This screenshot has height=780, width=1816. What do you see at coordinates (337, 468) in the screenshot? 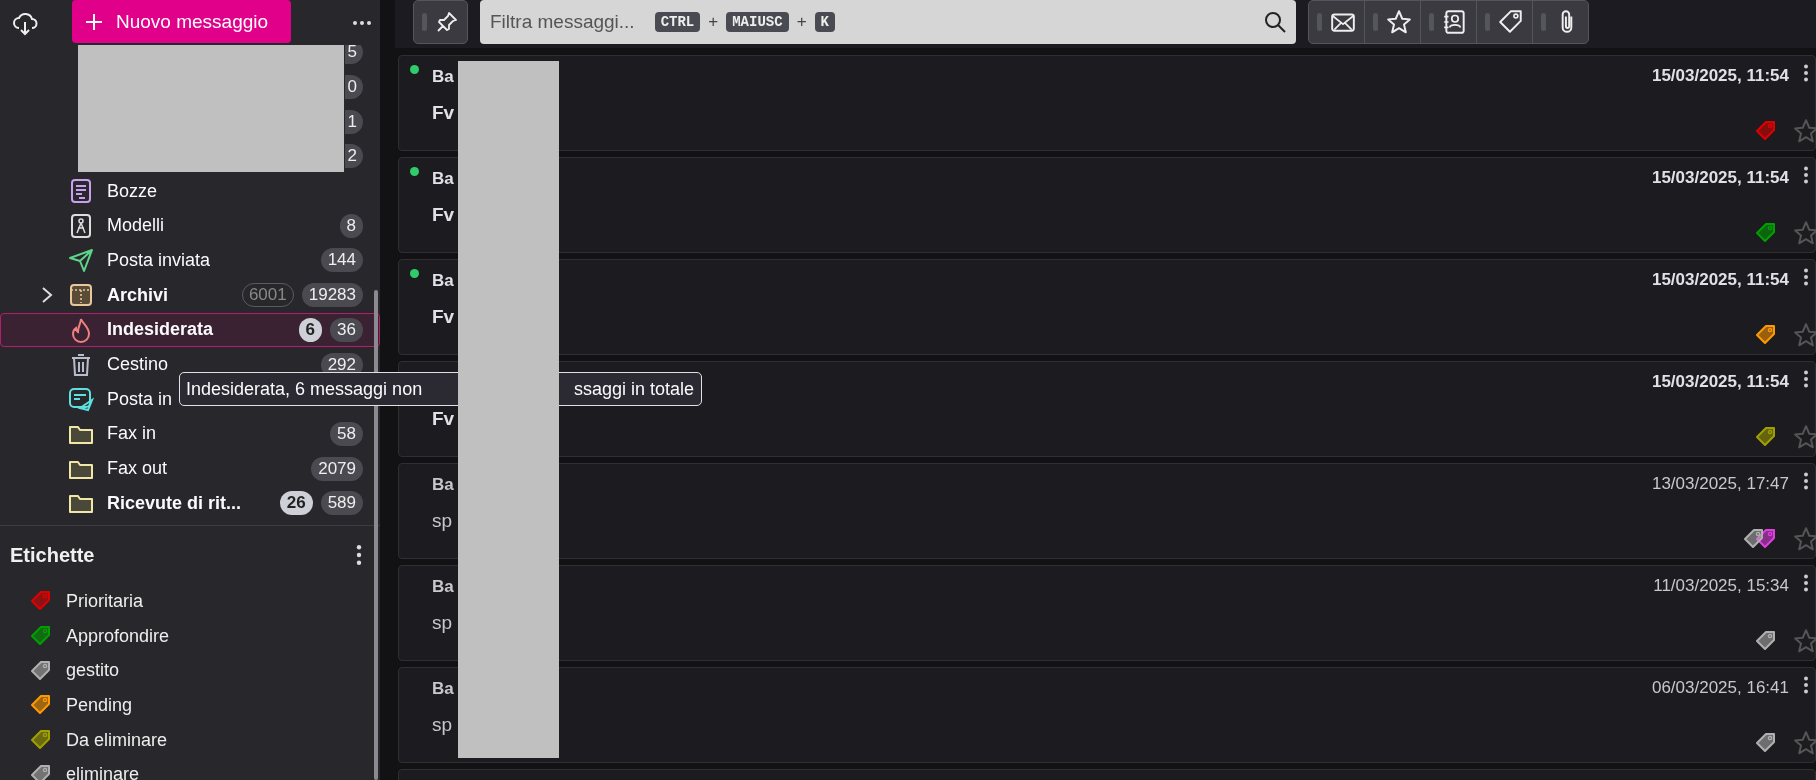
I see `message-count: 2079` at bounding box center [337, 468].